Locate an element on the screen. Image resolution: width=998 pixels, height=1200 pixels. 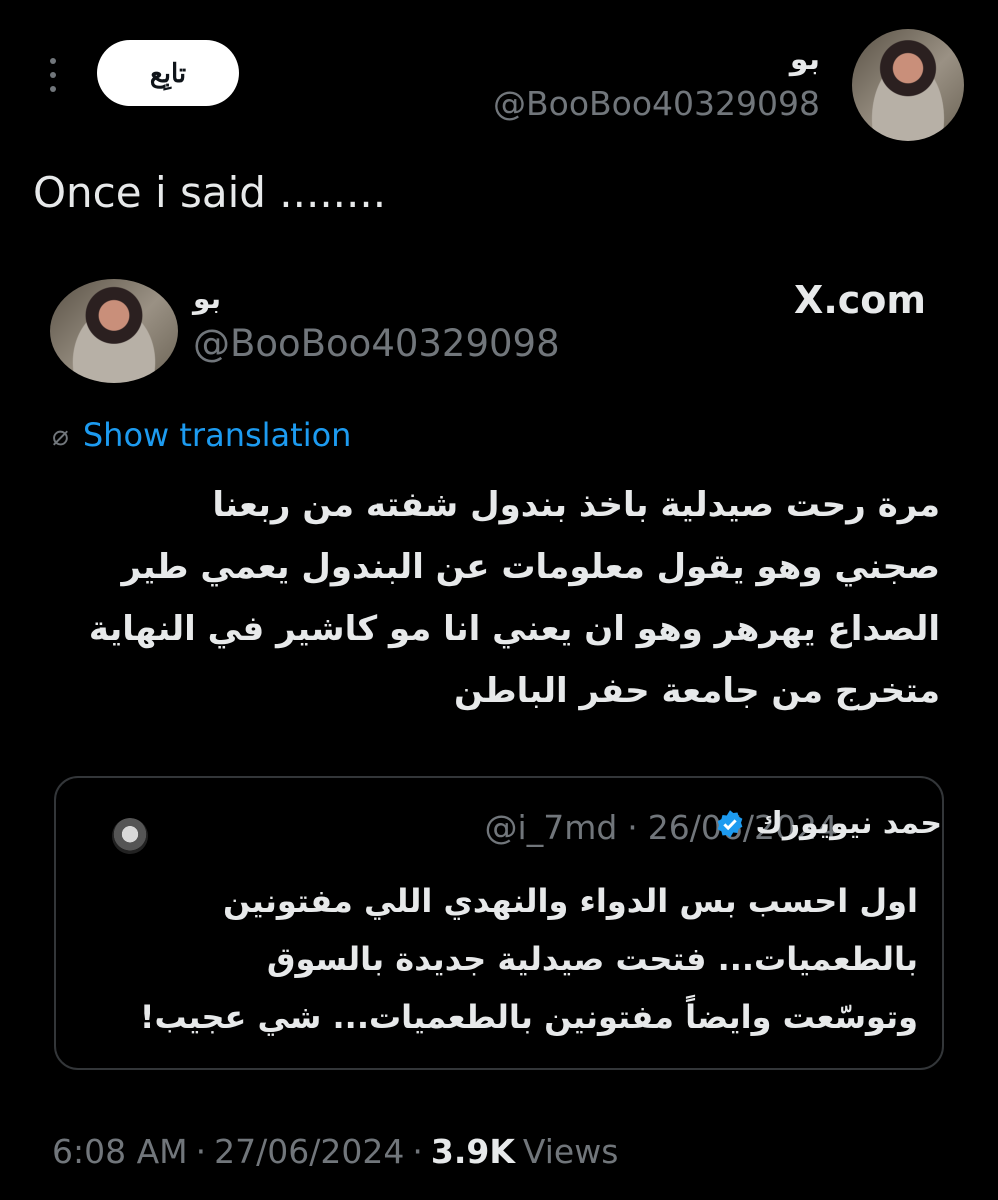
body-line: متخرج من جامعة حفر الباطن is located at coordinates (696, 691).